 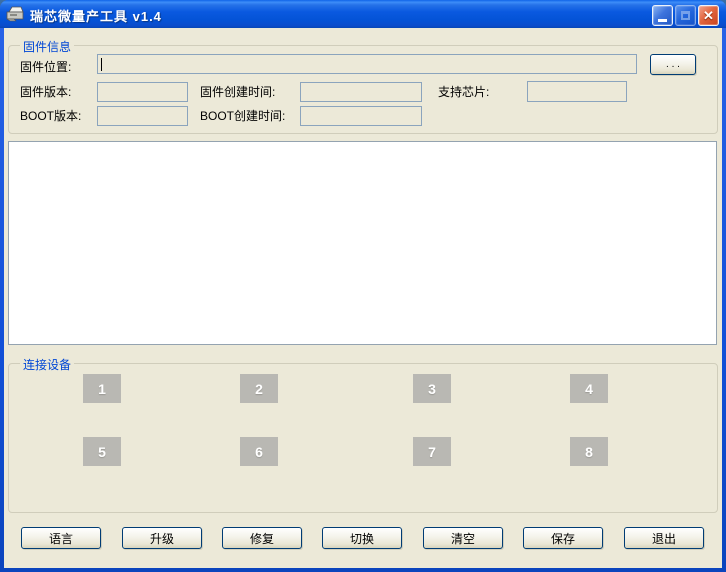 What do you see at coordinates (262, 538) in the screenshot?
I see `repair-button: 修复` at bounding box center [262, 538].